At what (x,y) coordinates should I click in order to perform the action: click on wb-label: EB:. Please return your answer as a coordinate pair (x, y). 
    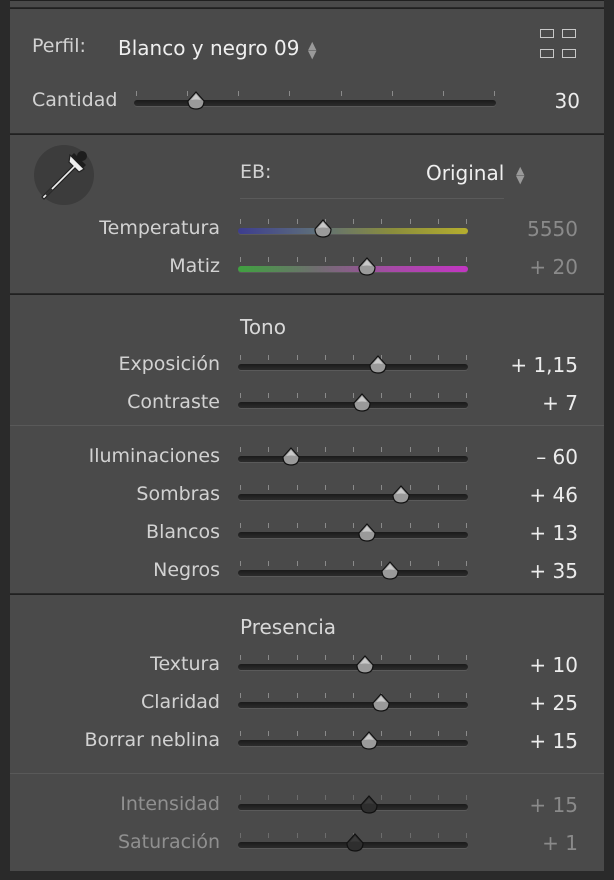
    Looking at the image, I should click on (256, 172).